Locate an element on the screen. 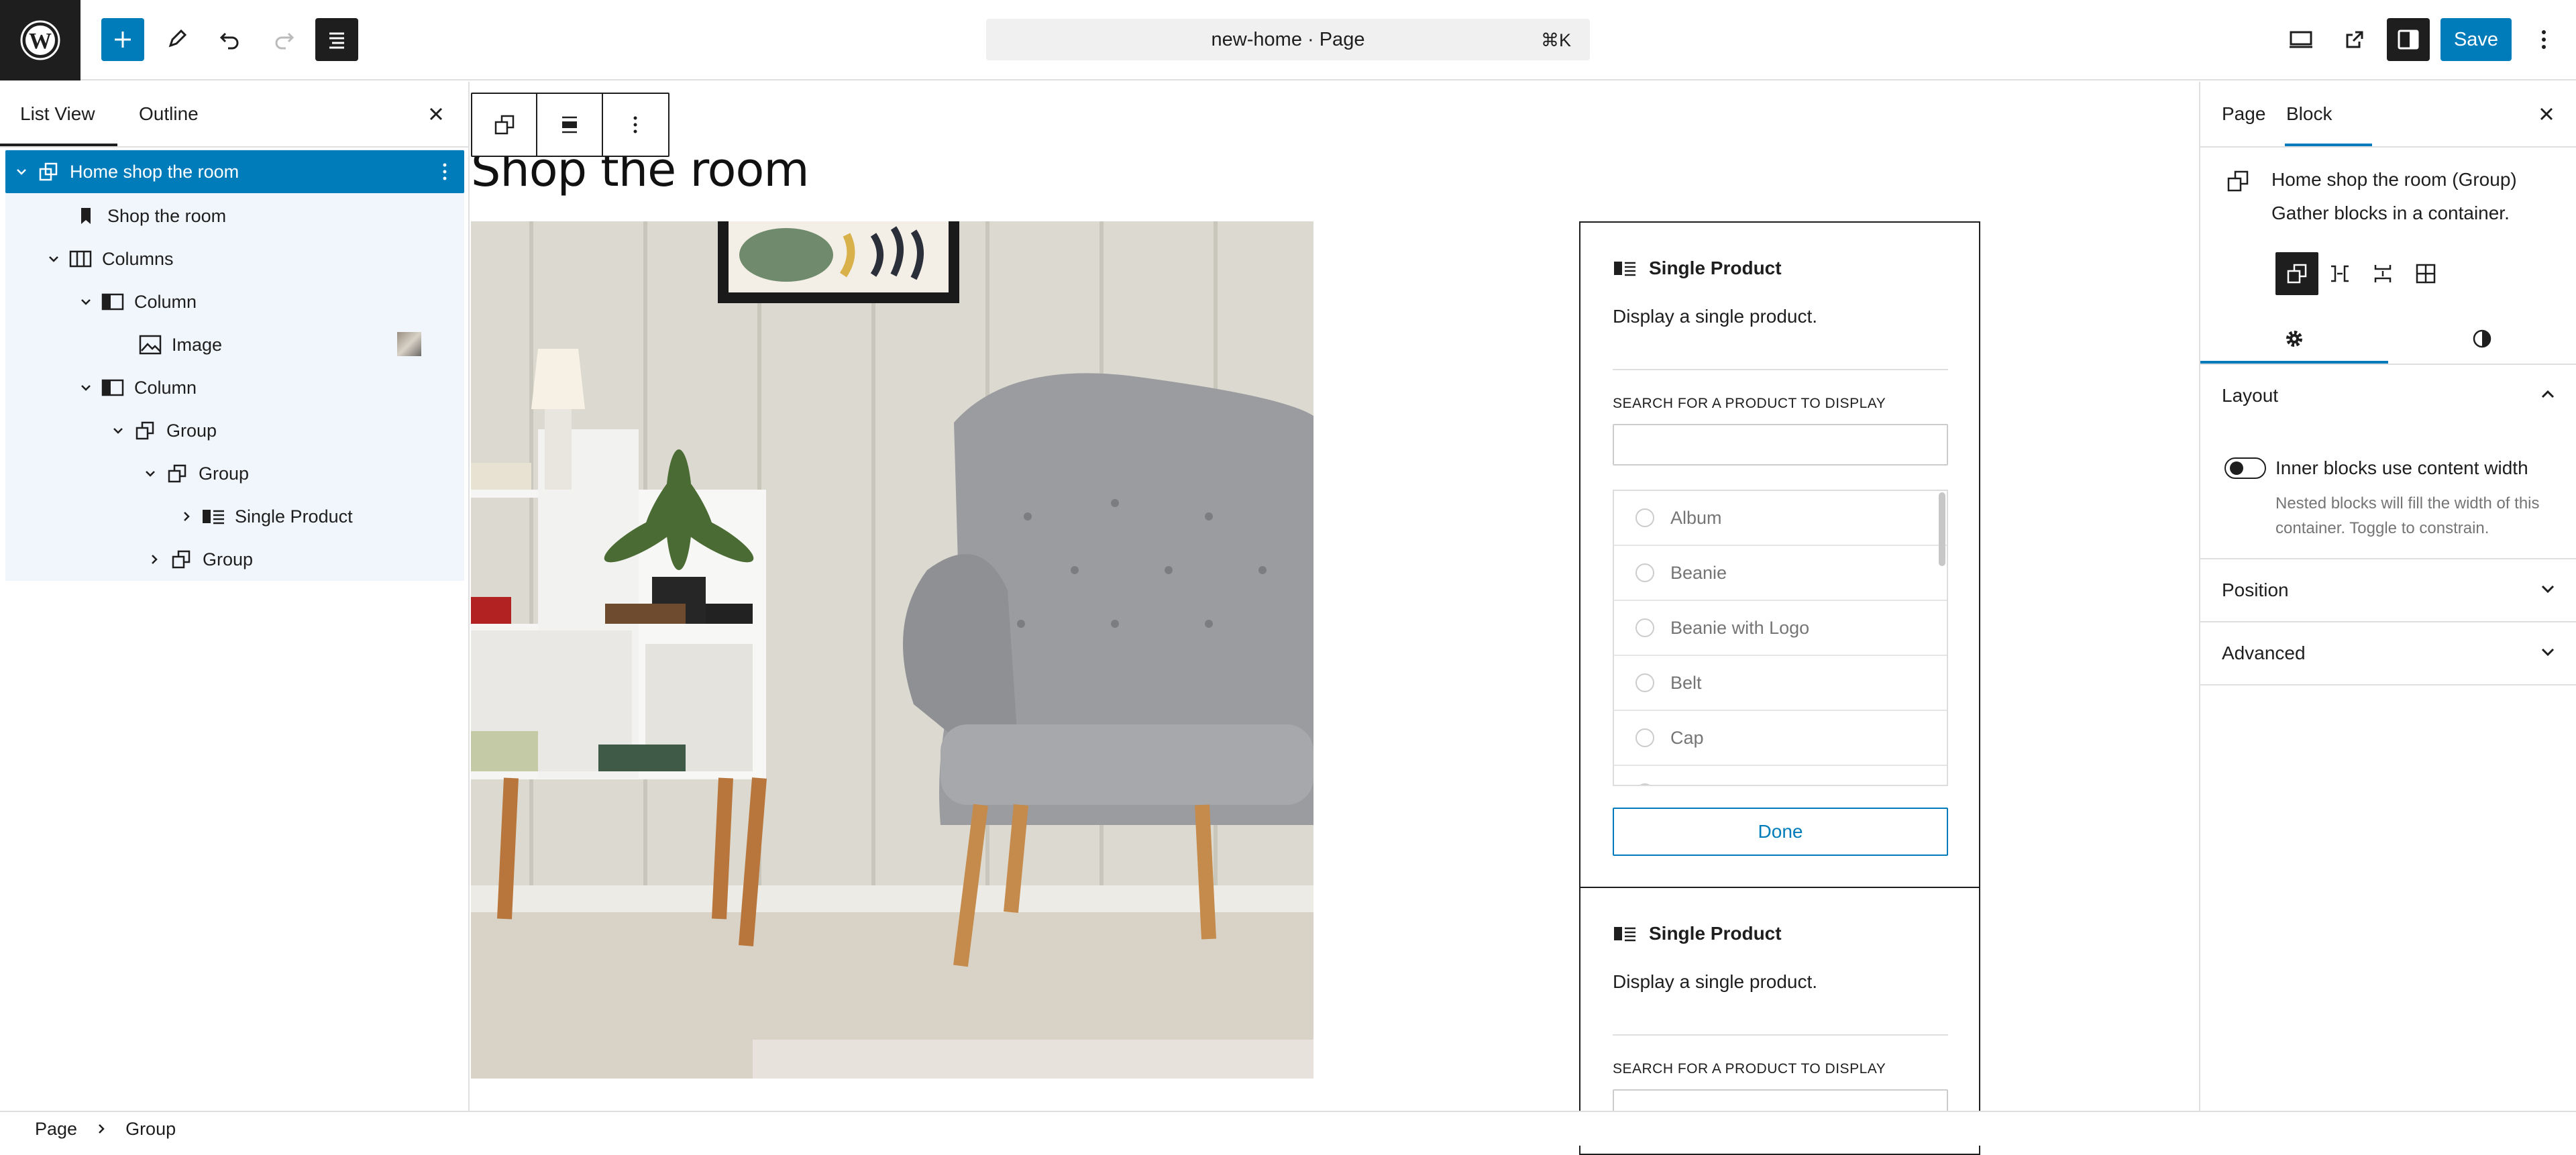  product-option-cap: Cap is located at coordinates (1780, 738).